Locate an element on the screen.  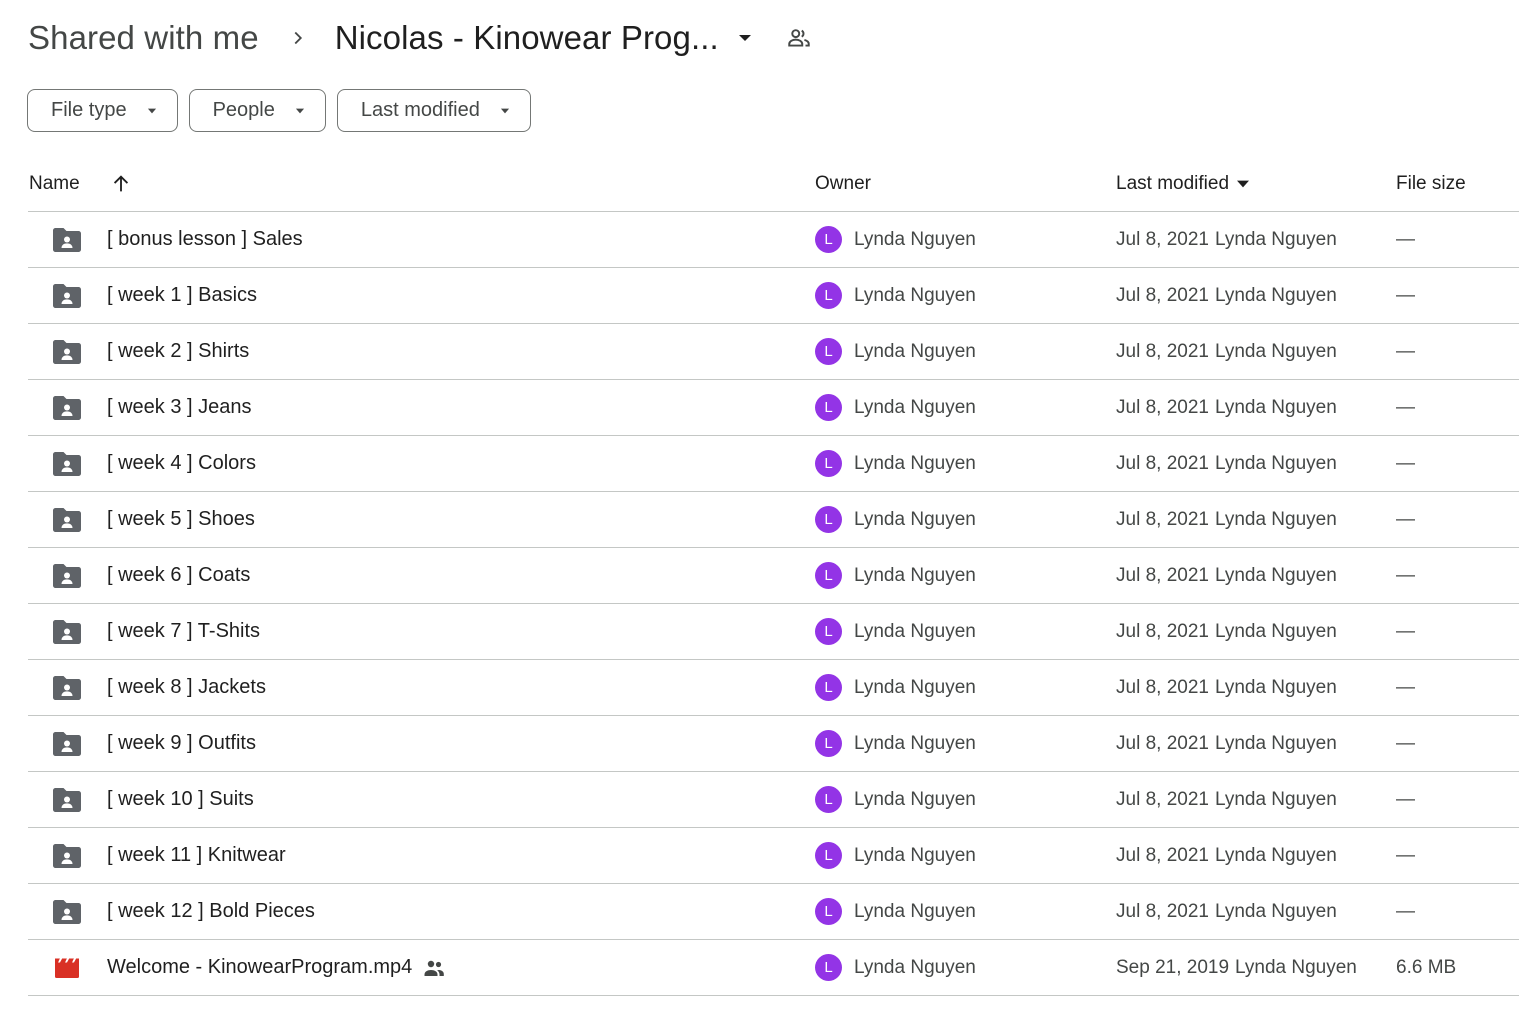
file-name-cell: [ week 3 ] Jeans is located at coordinates (179, 407).